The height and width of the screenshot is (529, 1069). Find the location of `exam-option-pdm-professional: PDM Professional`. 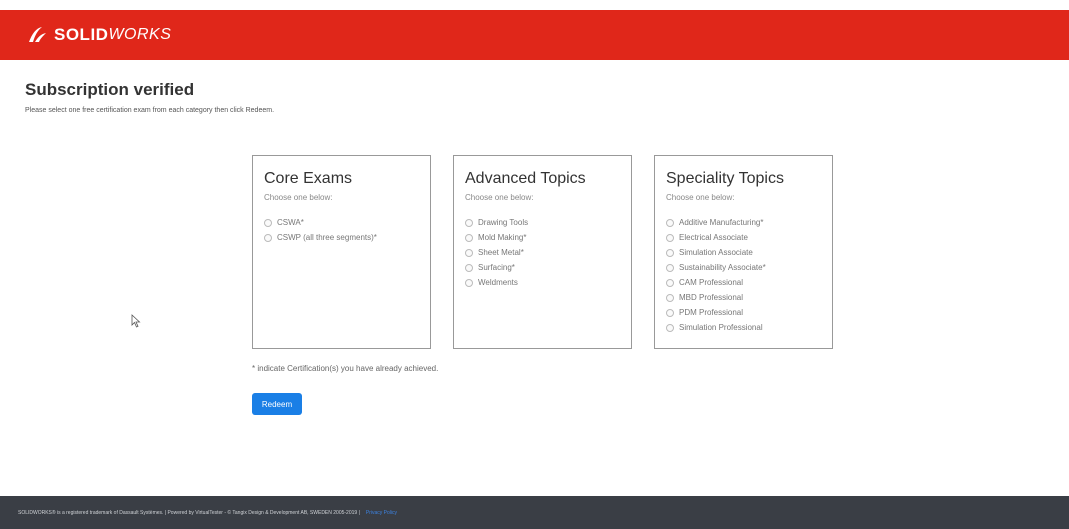

exam-option-pdm-professional: PDM Professional is located at coordinates (744, 312).